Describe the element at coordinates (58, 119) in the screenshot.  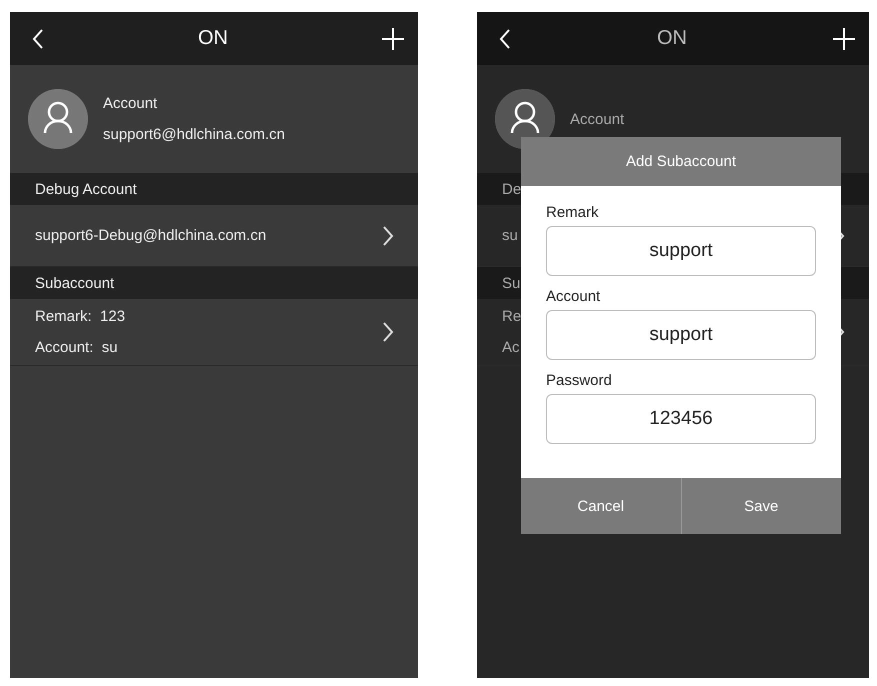
I see `avatar-icon` at that location.